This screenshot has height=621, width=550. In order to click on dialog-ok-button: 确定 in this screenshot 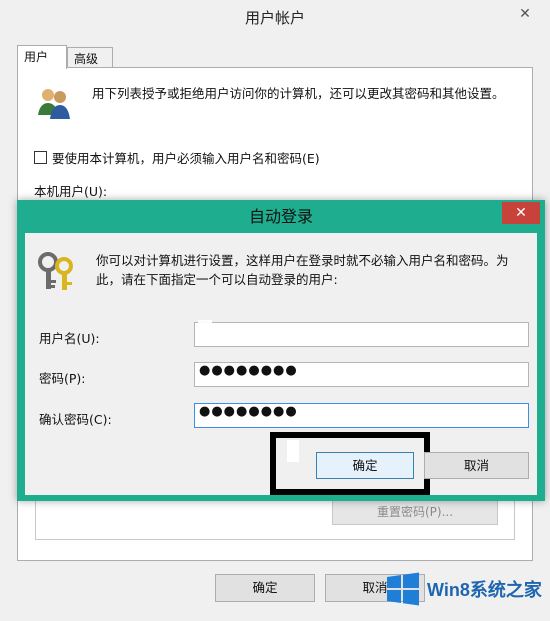, I will do `click(365, 465)`.